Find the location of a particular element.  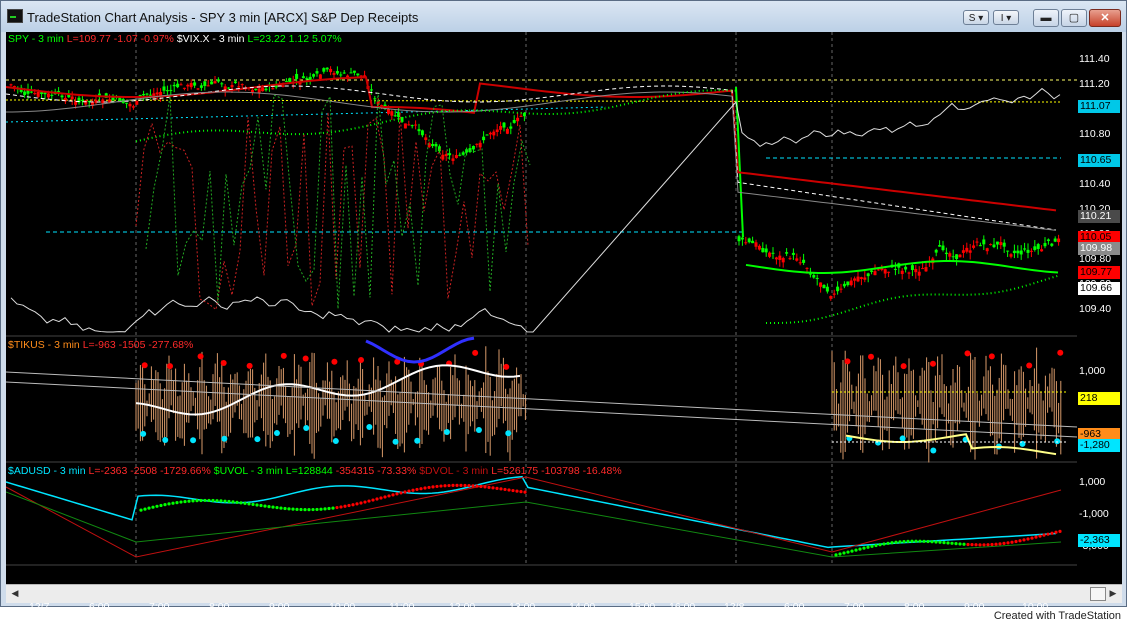

vix-change: 1.12 is located at coordinates (299, 39).